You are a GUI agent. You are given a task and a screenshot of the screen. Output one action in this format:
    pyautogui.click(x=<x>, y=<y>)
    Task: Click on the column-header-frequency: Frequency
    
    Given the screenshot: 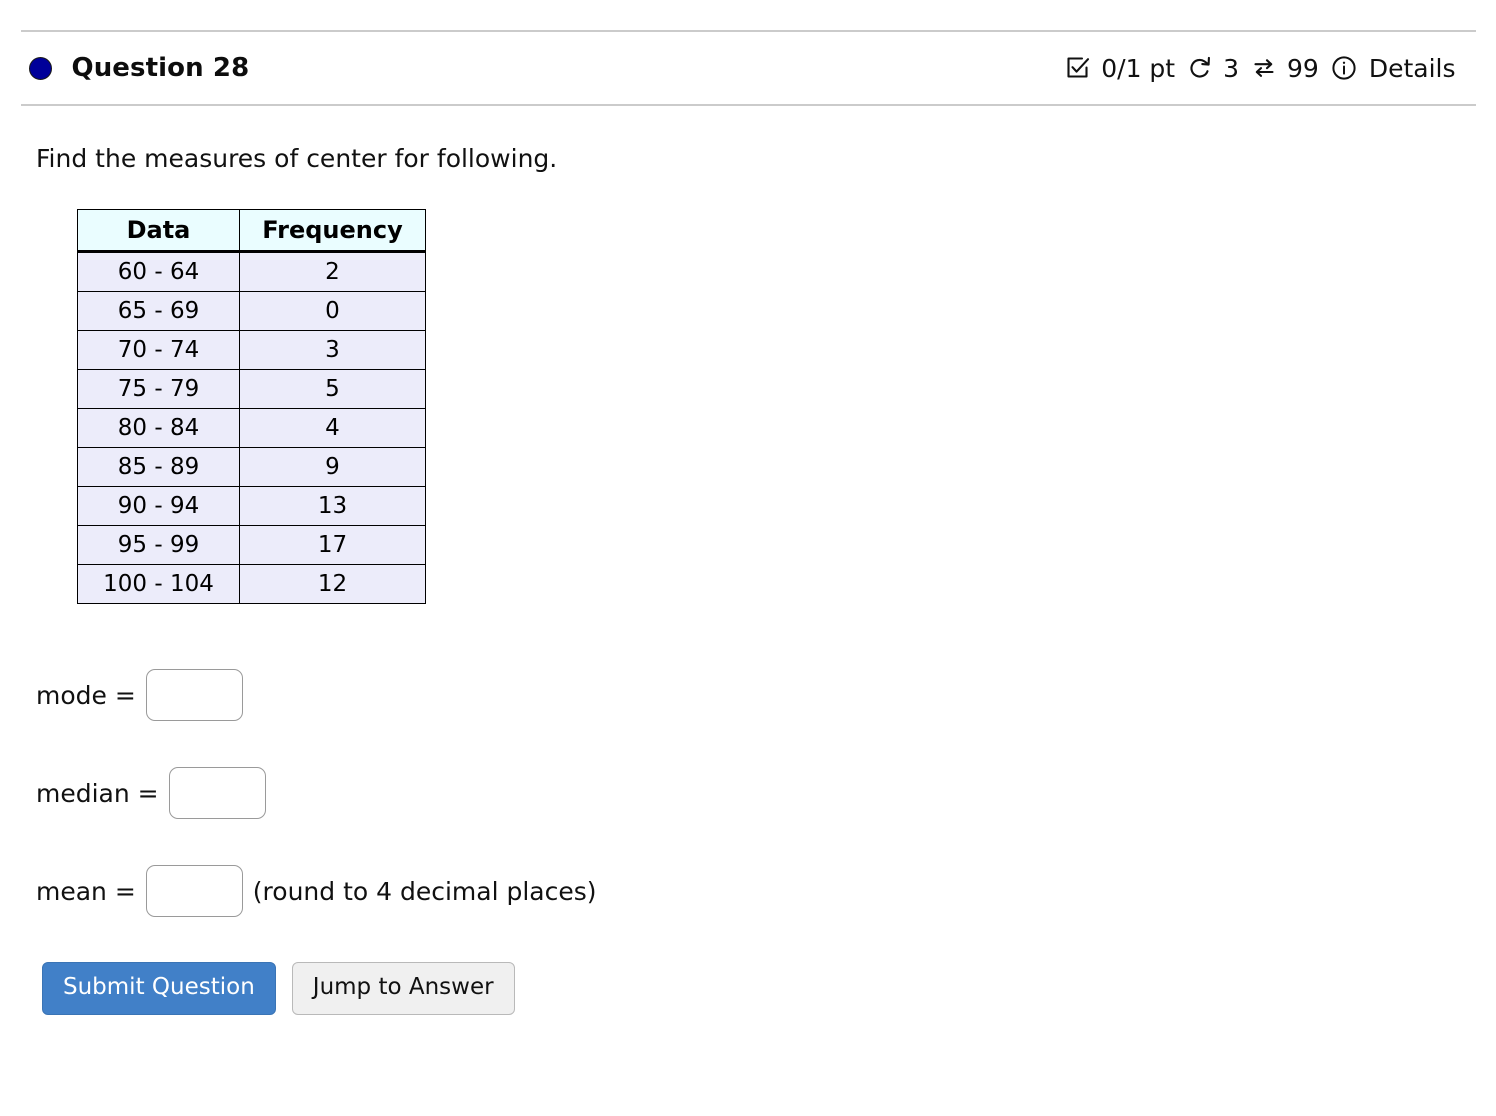 What is the action you would take?
    pyautogui.click(x=332, y=231)
    